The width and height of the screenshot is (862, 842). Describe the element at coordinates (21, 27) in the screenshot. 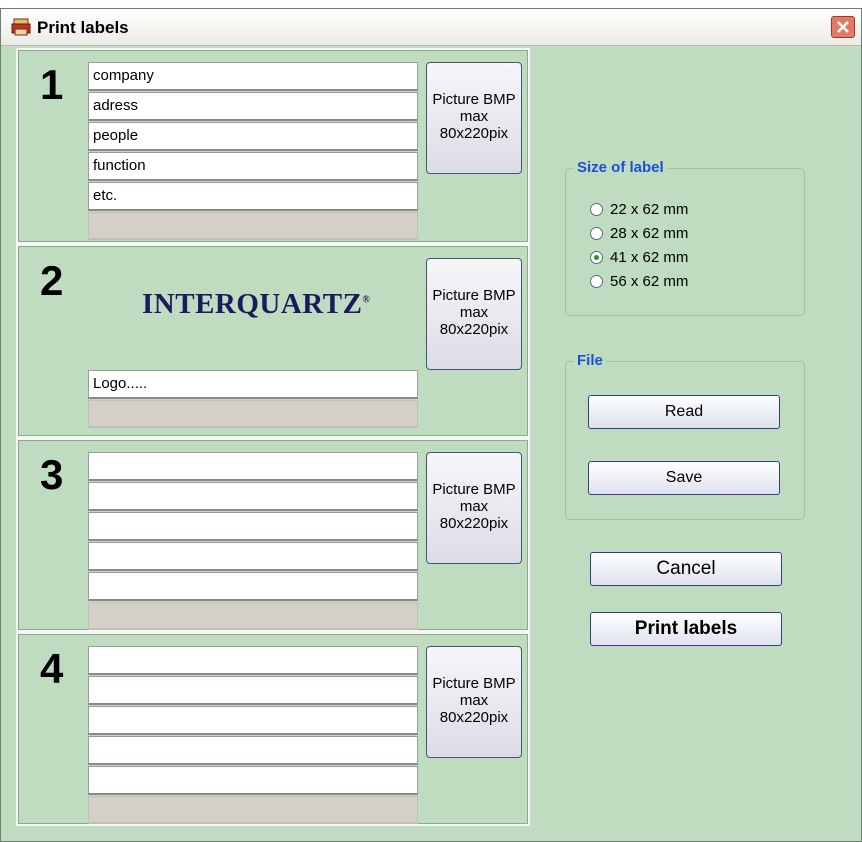

I see `printer-icon` at that location.